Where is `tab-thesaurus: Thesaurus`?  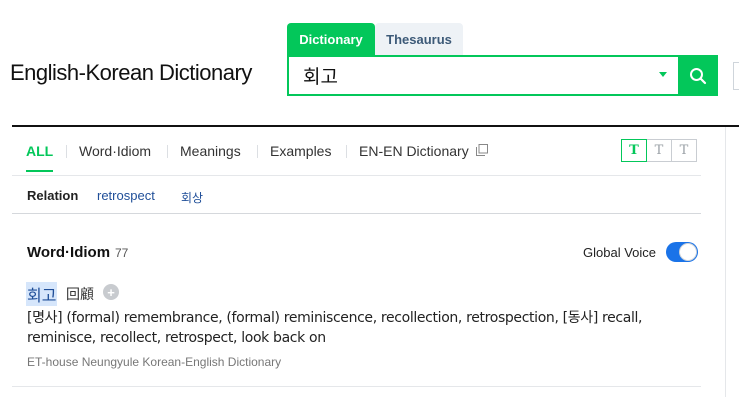
tab-thesaurus: Thesaurus is located at coordinates (419, 39).